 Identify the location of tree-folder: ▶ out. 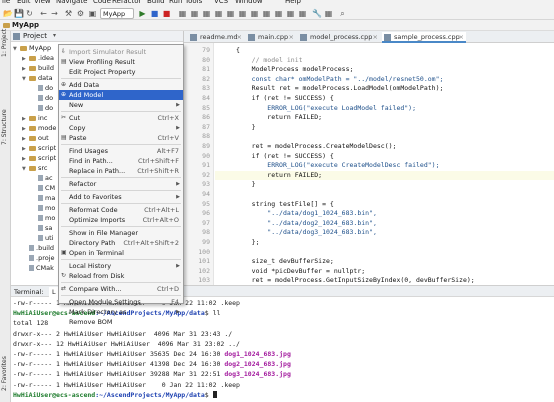
(35, 138).